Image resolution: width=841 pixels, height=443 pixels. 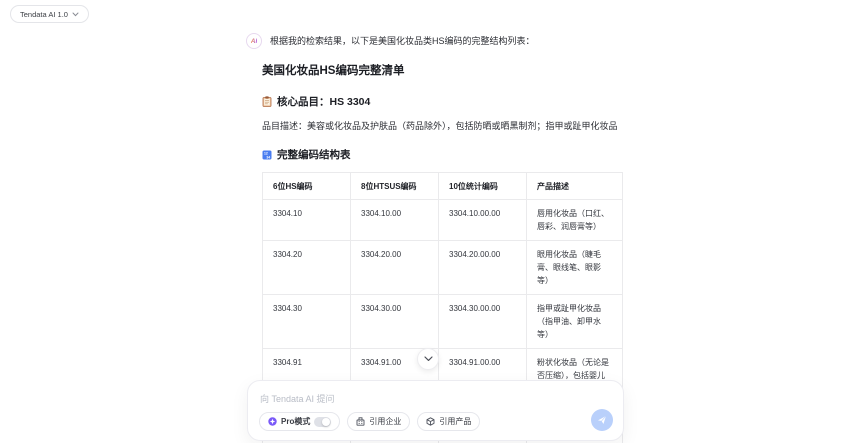 What do you see at coordinates (296, 421) in the screenshot?
I see `pro-mode-label: Pro模式` at bounding box center [296, 421].